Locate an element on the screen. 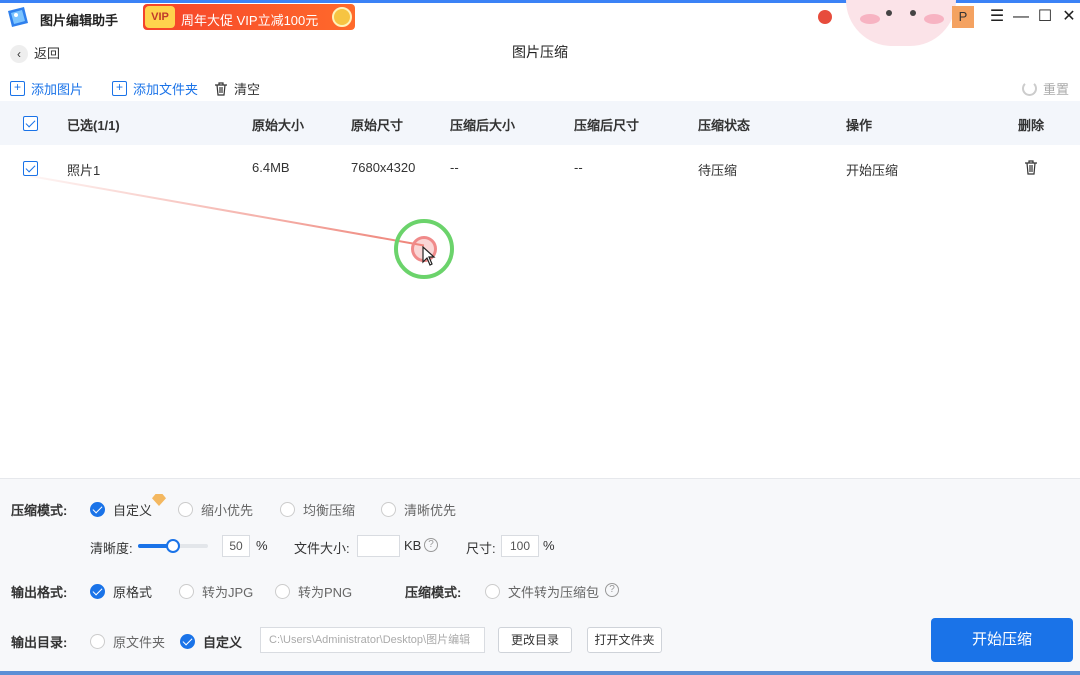  start-compress-button: 开始压缩 is located at coordinates (1002, 640).